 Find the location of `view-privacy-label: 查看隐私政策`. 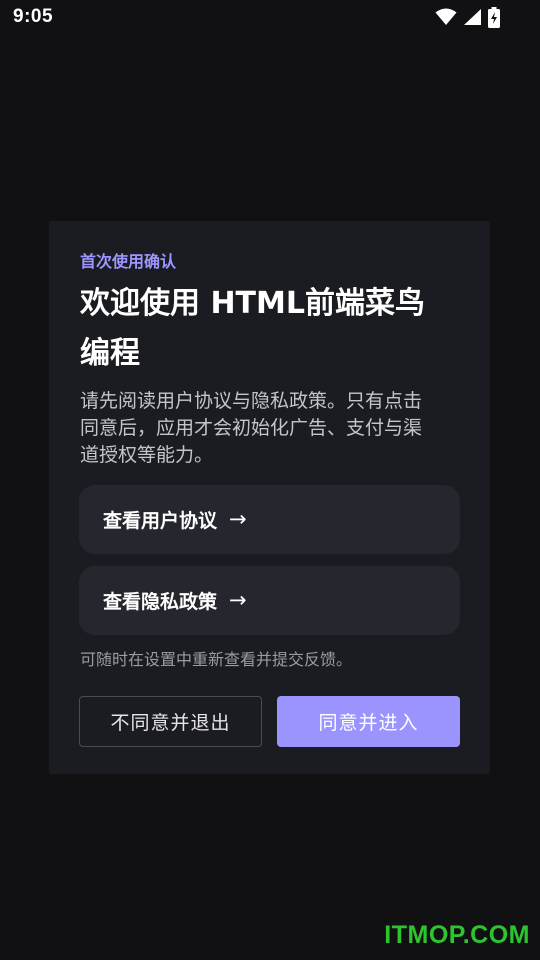

view-privacy-label: 查看隐私政策 is located at coordinates (160, 602).